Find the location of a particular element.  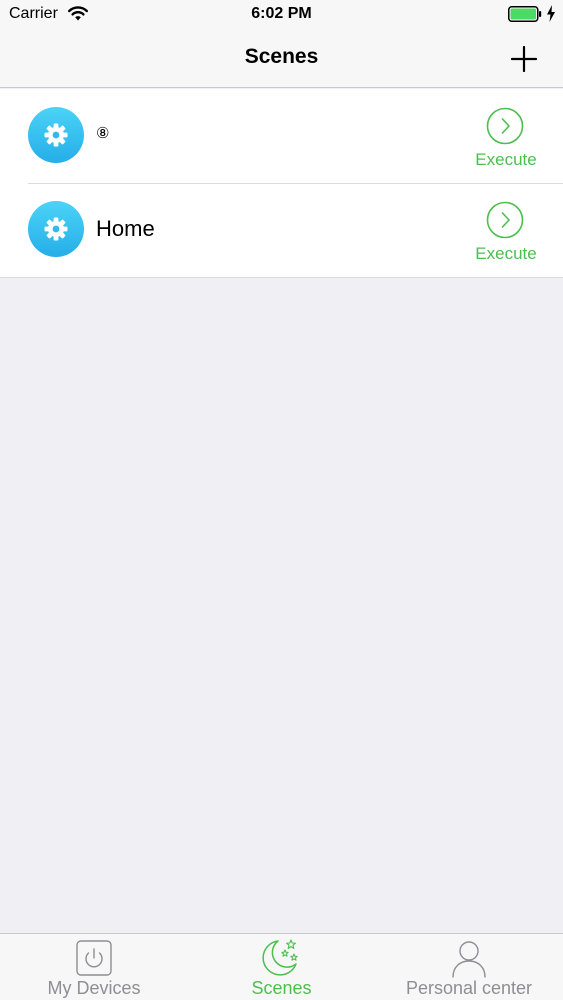

plus-icon is located at coordinates (524, 59).